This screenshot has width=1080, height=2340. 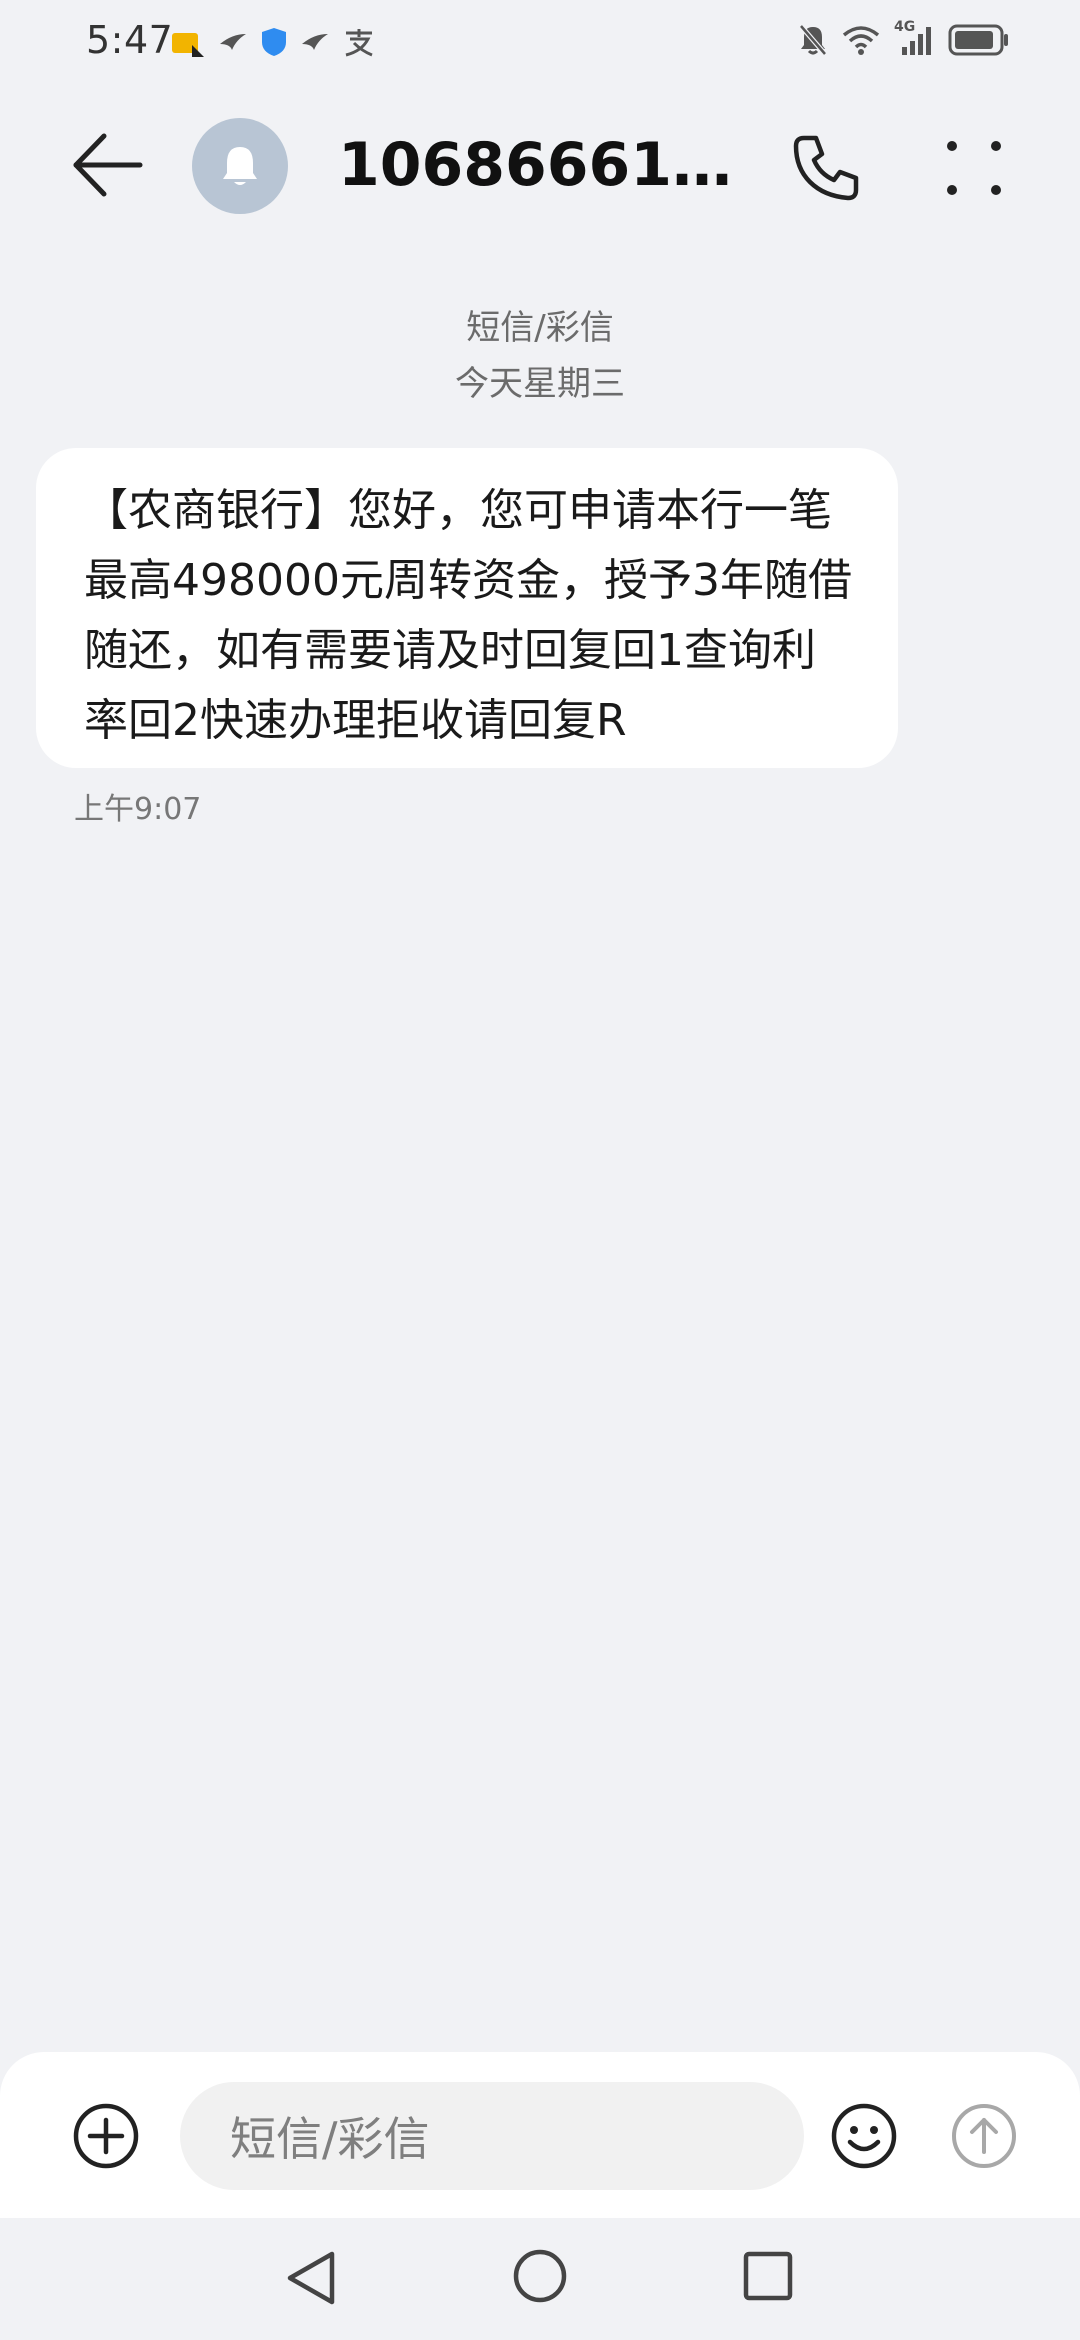 I want to click on mute-bell-icon, so click(x=813, y=40).